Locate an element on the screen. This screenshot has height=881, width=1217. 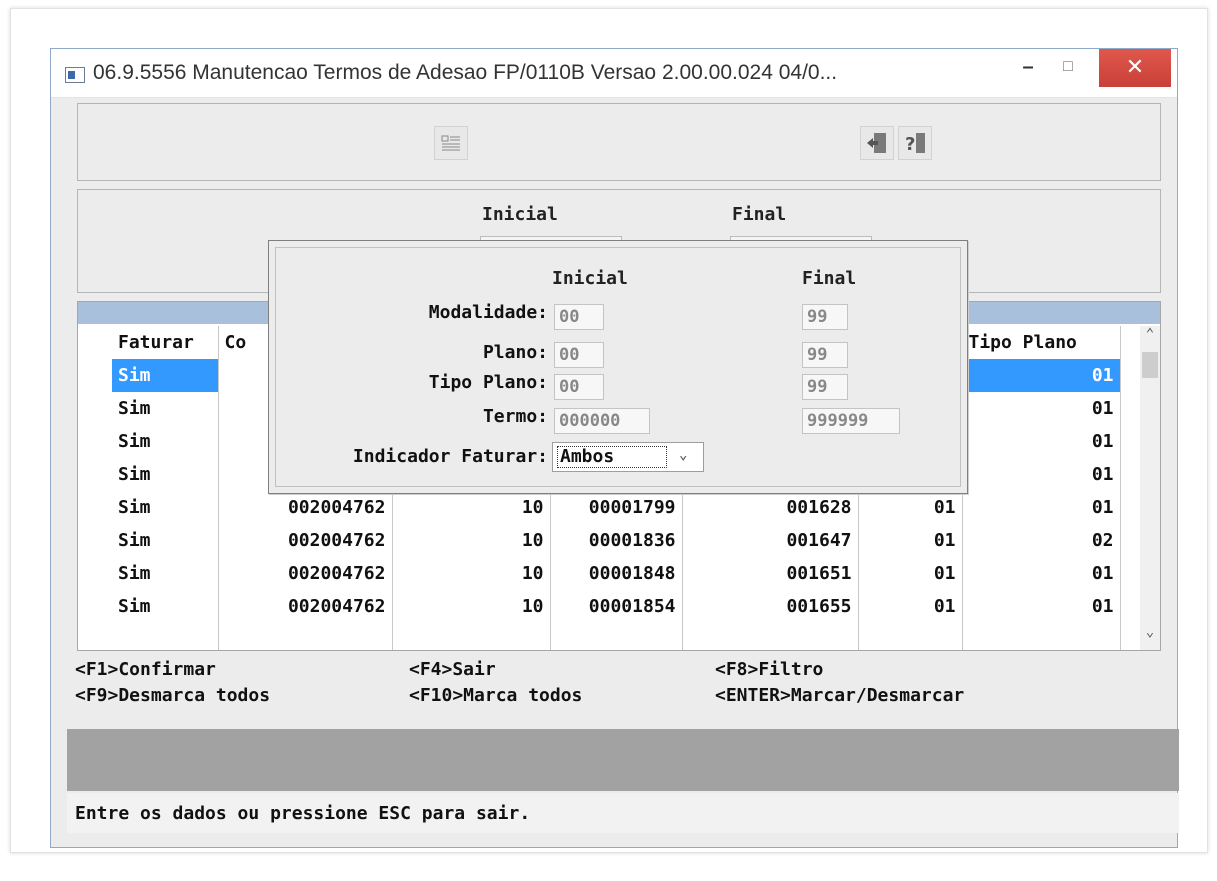
table-row: Sim 002004762 10 00001836 001647 01 02 is located at coordinates (599, 540).